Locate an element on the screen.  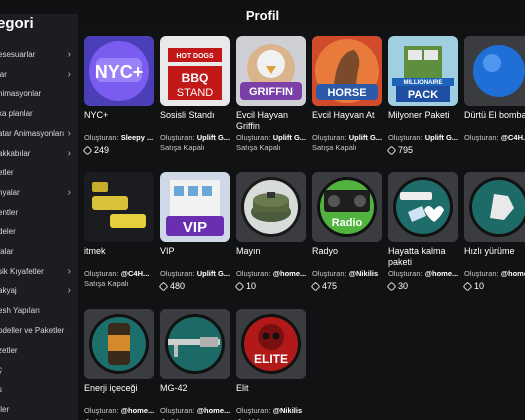
item-card: Radio Radyo Oluşturan: @Nikilis 475 is located at coordinates (348, 232).